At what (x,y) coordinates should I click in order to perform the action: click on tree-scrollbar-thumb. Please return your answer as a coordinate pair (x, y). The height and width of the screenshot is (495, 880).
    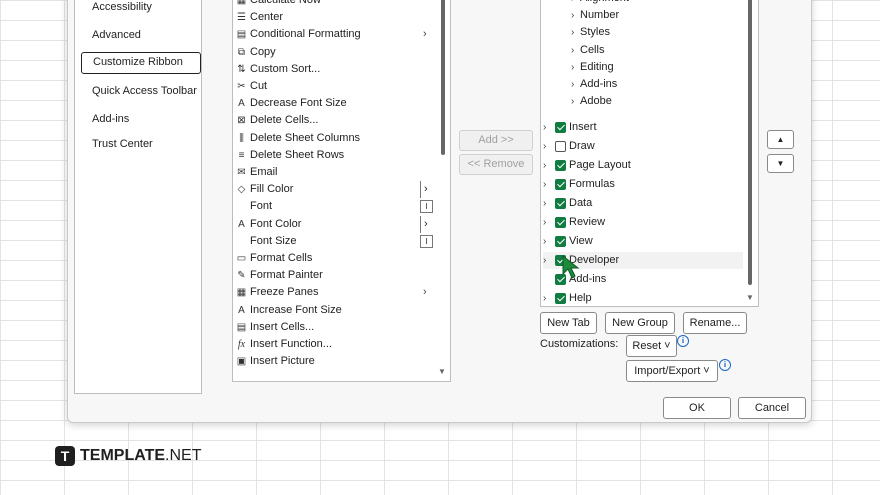
    Looking at the image, I should click on (750, 142).